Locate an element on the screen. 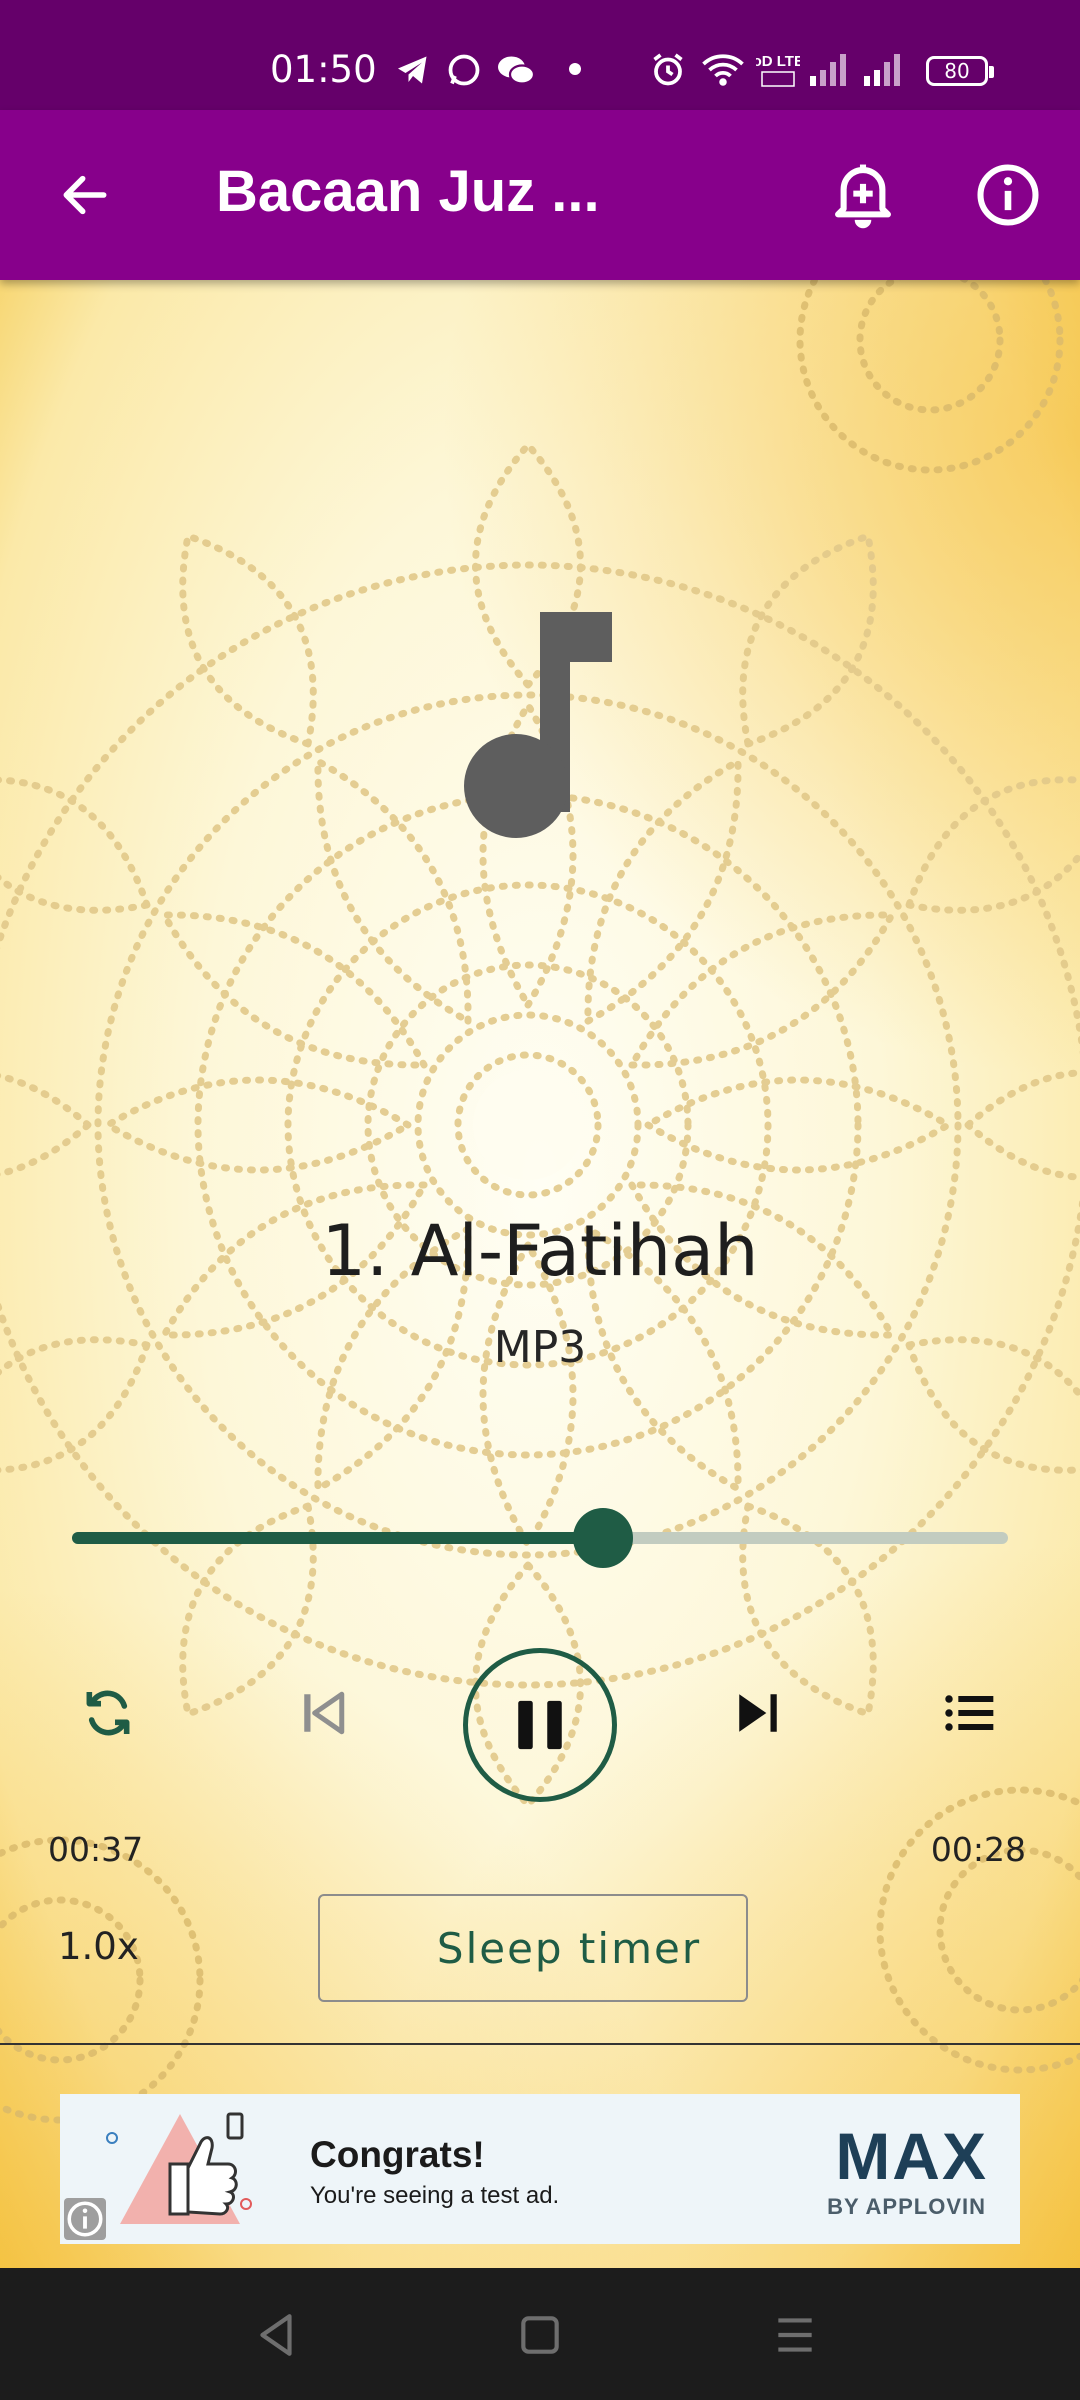  svg-text: VoD LTE2 is located at coordinates (778, 61).